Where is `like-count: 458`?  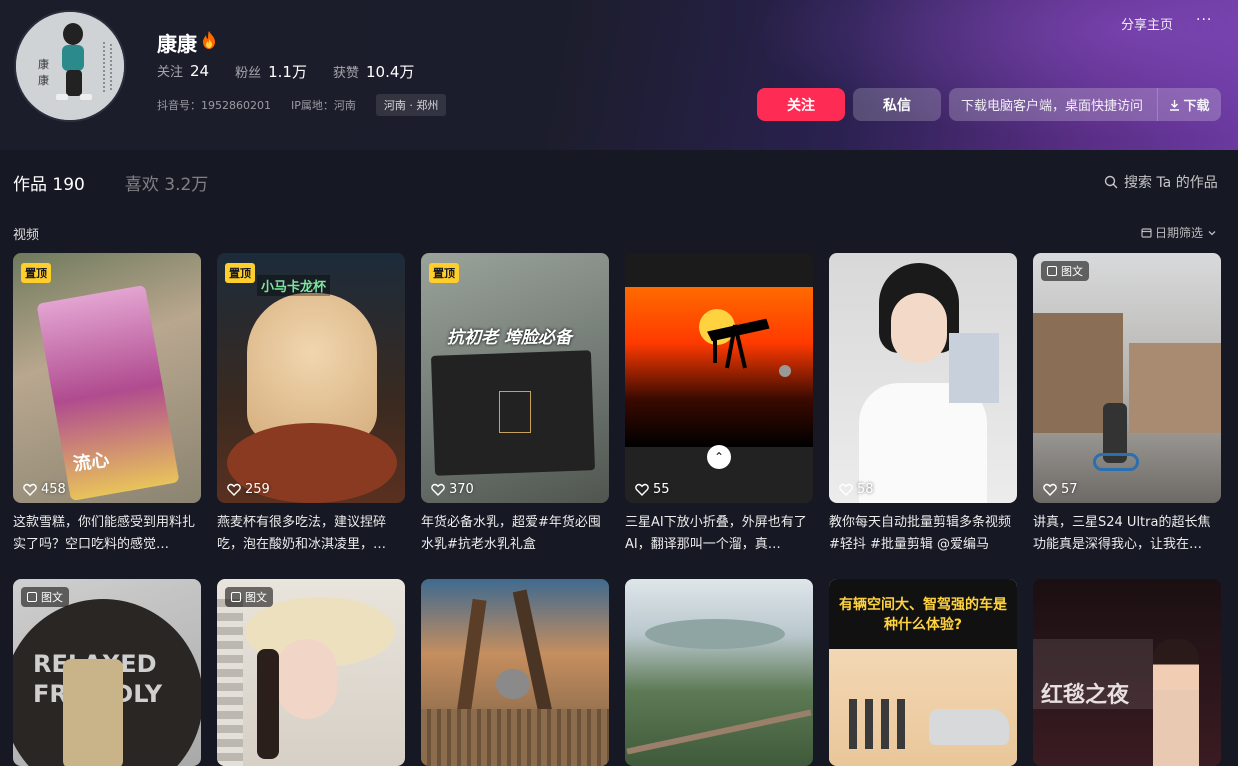
like-count: 458 is located at coordinates (44, 489).